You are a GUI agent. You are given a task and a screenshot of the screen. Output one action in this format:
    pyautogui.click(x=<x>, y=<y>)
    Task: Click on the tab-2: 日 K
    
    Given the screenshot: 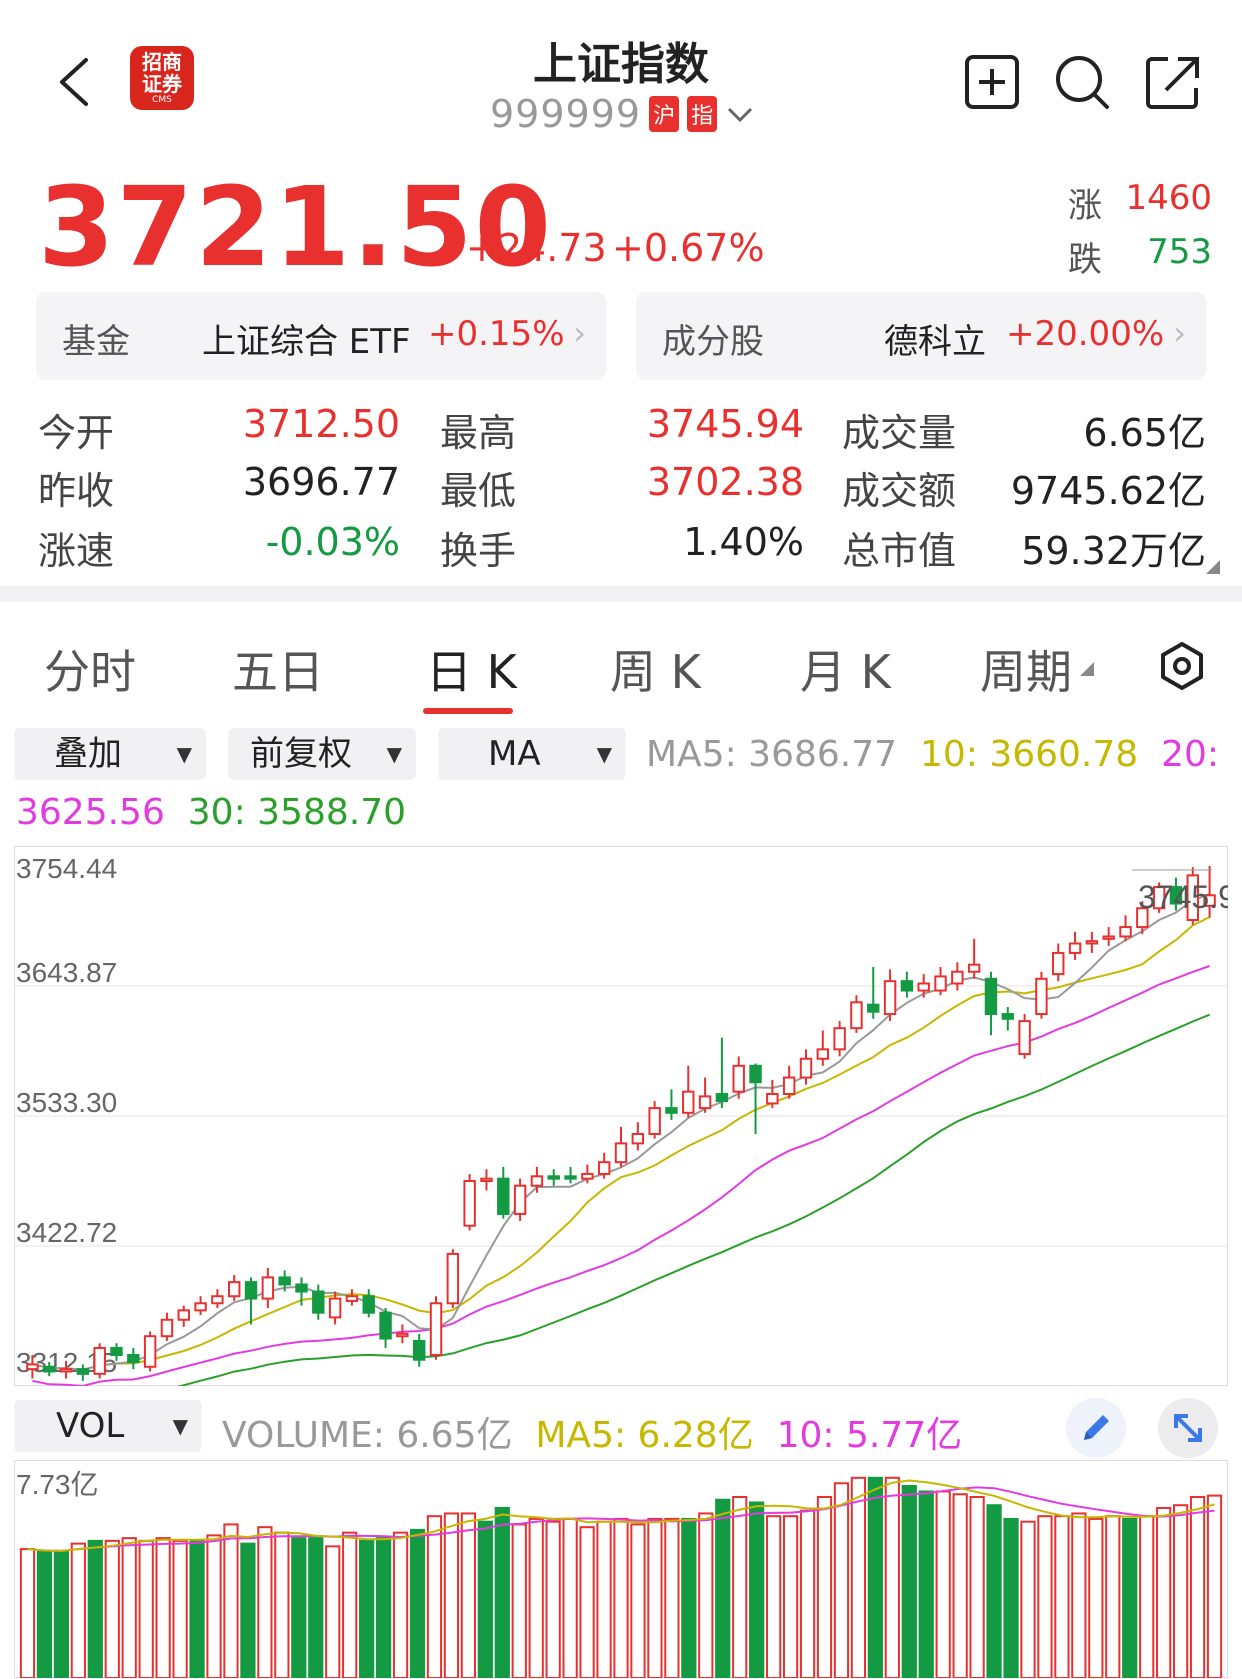 What is the action you would take?
    pyautogui.click(x=471, y=669)
    